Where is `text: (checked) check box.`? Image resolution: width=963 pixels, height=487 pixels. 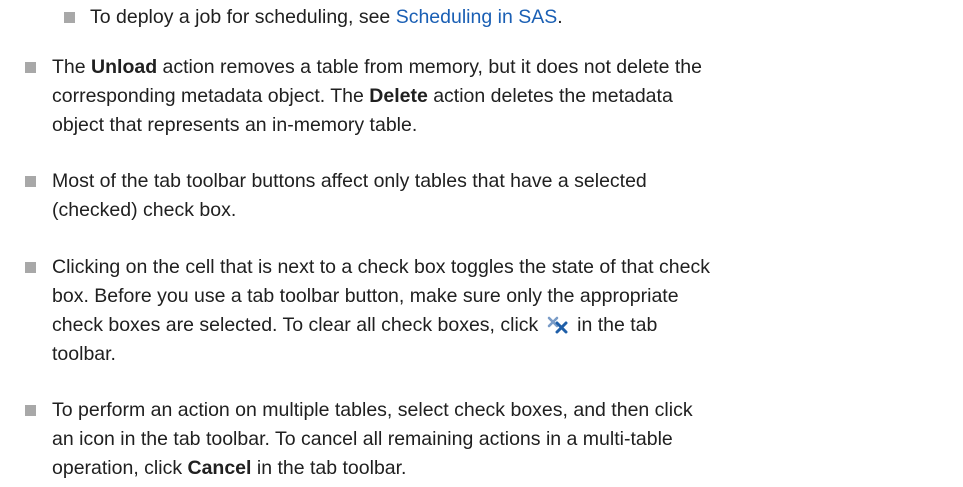
text: (checked) check box. is located at coordinates (144, 210).